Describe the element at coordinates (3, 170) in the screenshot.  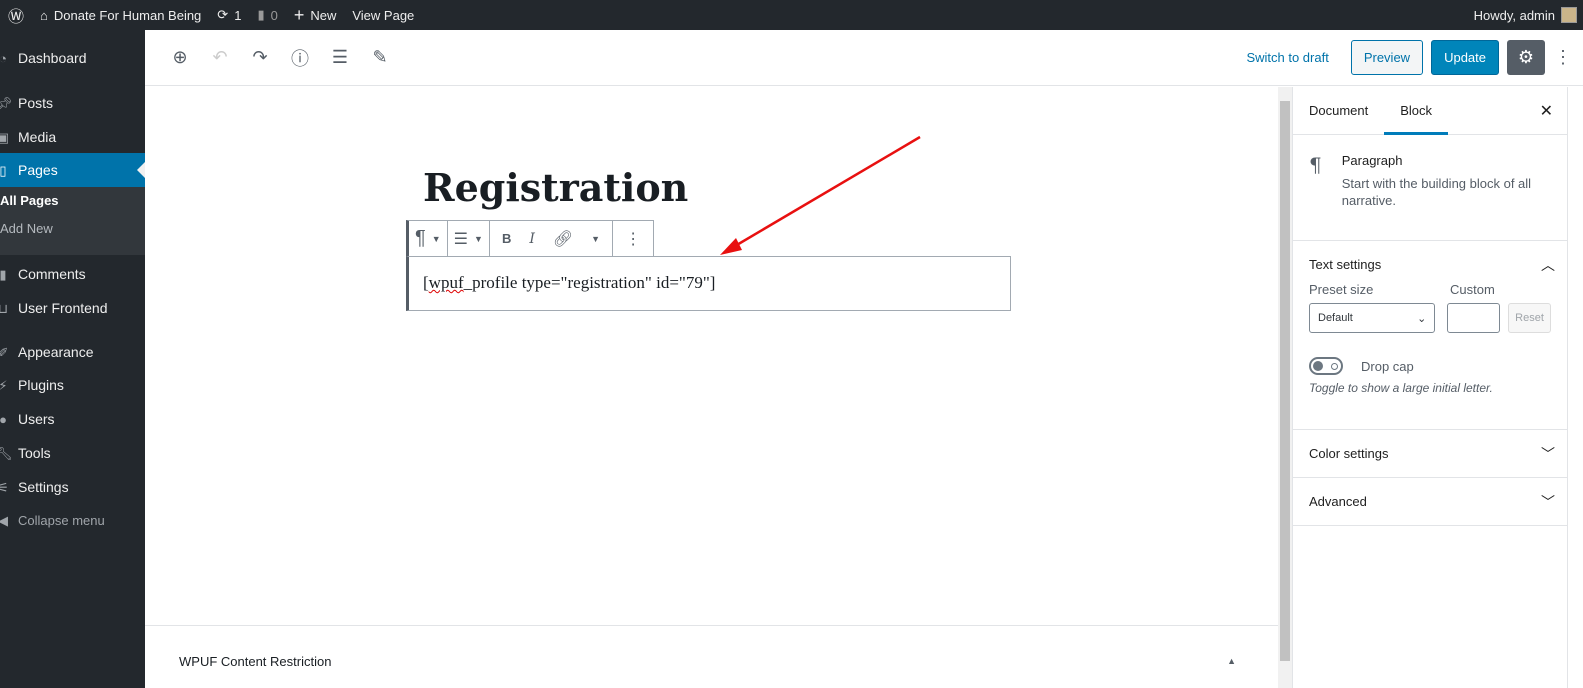
I see `page-icon: ▯` at that location.